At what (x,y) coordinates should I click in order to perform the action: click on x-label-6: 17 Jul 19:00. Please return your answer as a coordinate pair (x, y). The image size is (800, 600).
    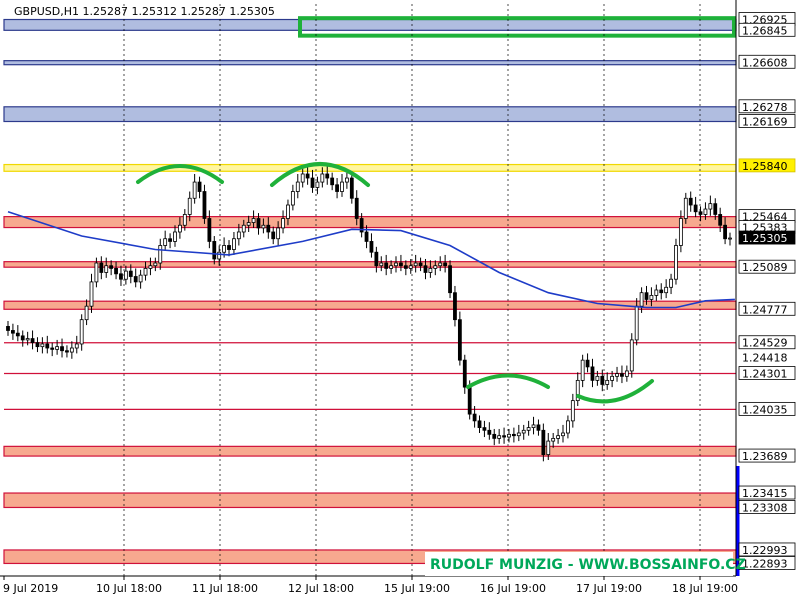
    Looking at the image, I should click on (609, 588).